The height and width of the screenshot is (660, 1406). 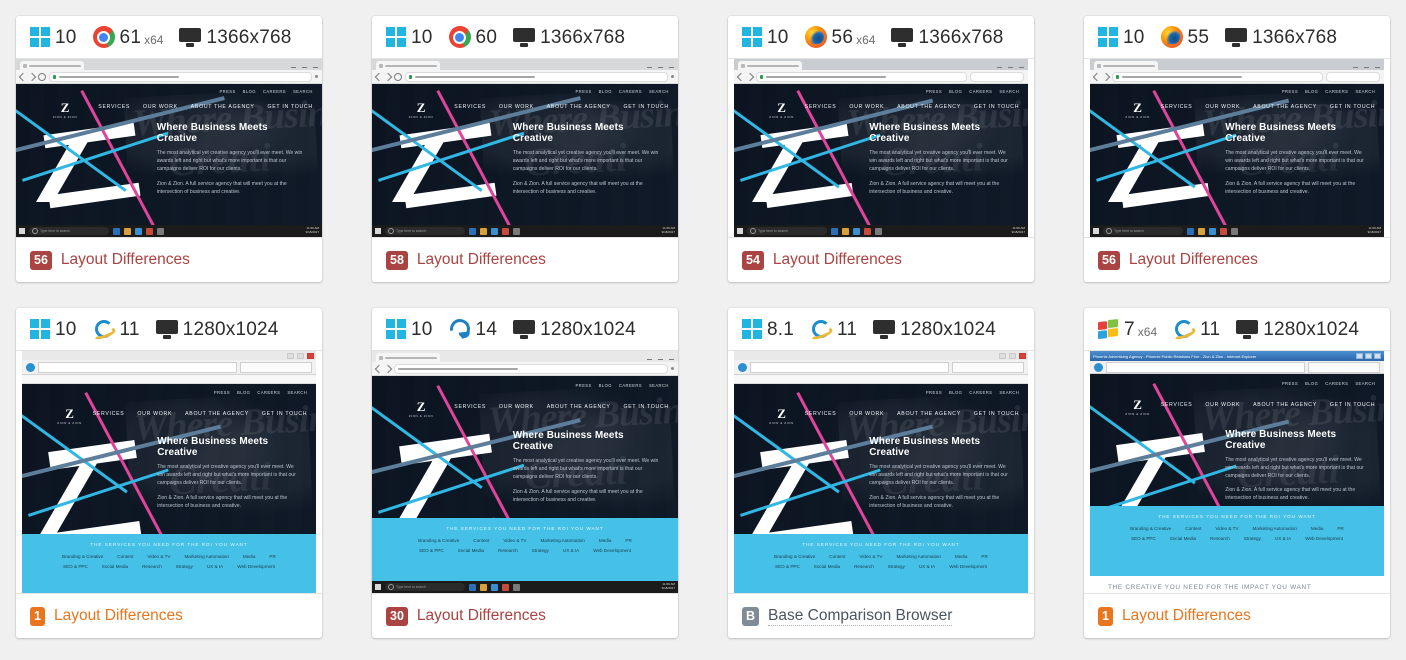 I want to click on search-input, so click(x=997, y=76).